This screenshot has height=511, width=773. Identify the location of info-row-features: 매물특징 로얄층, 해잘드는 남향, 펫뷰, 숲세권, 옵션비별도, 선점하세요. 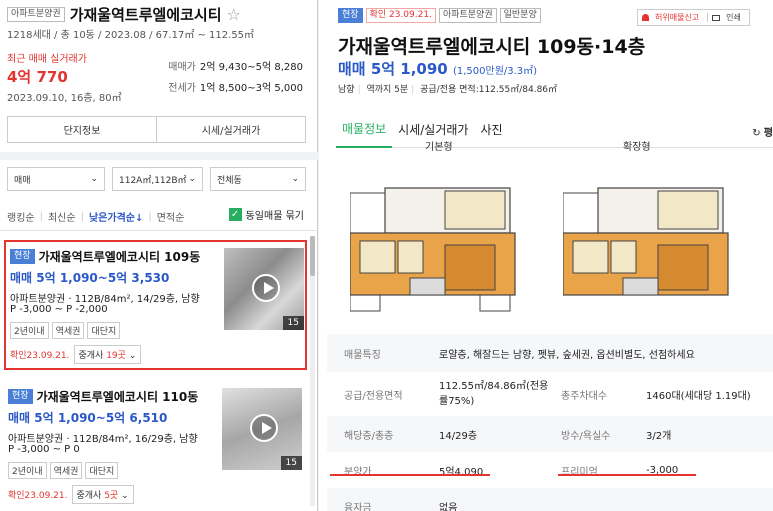
(550, 353).